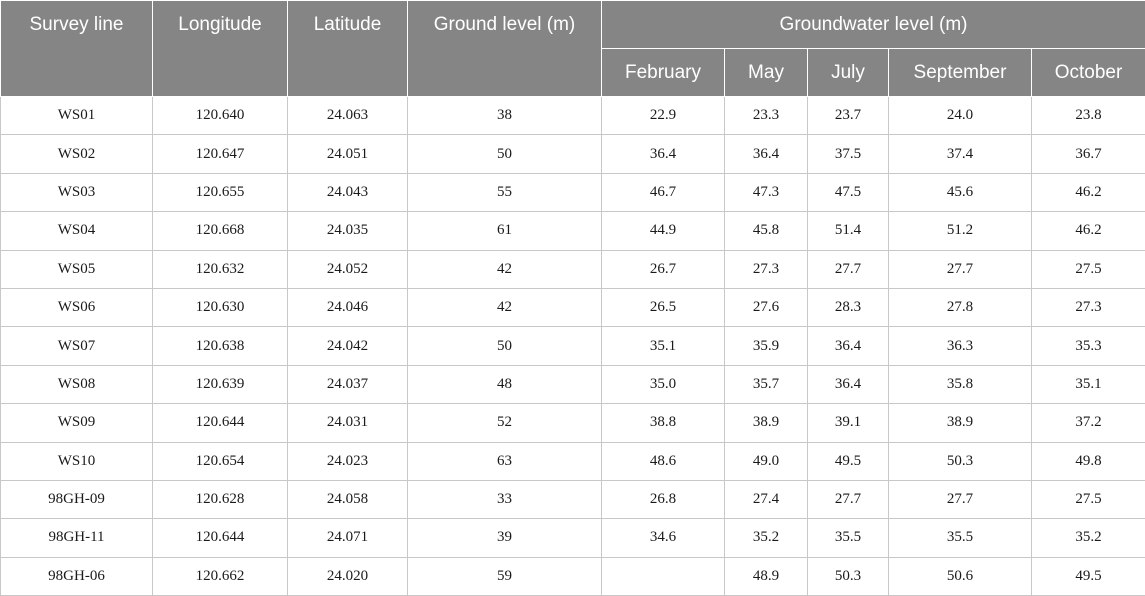 The image size is (1145, 596). Describe the element at coordinates (960, 231) in the screenshot. I see `cell-september: 51.2` at that location.